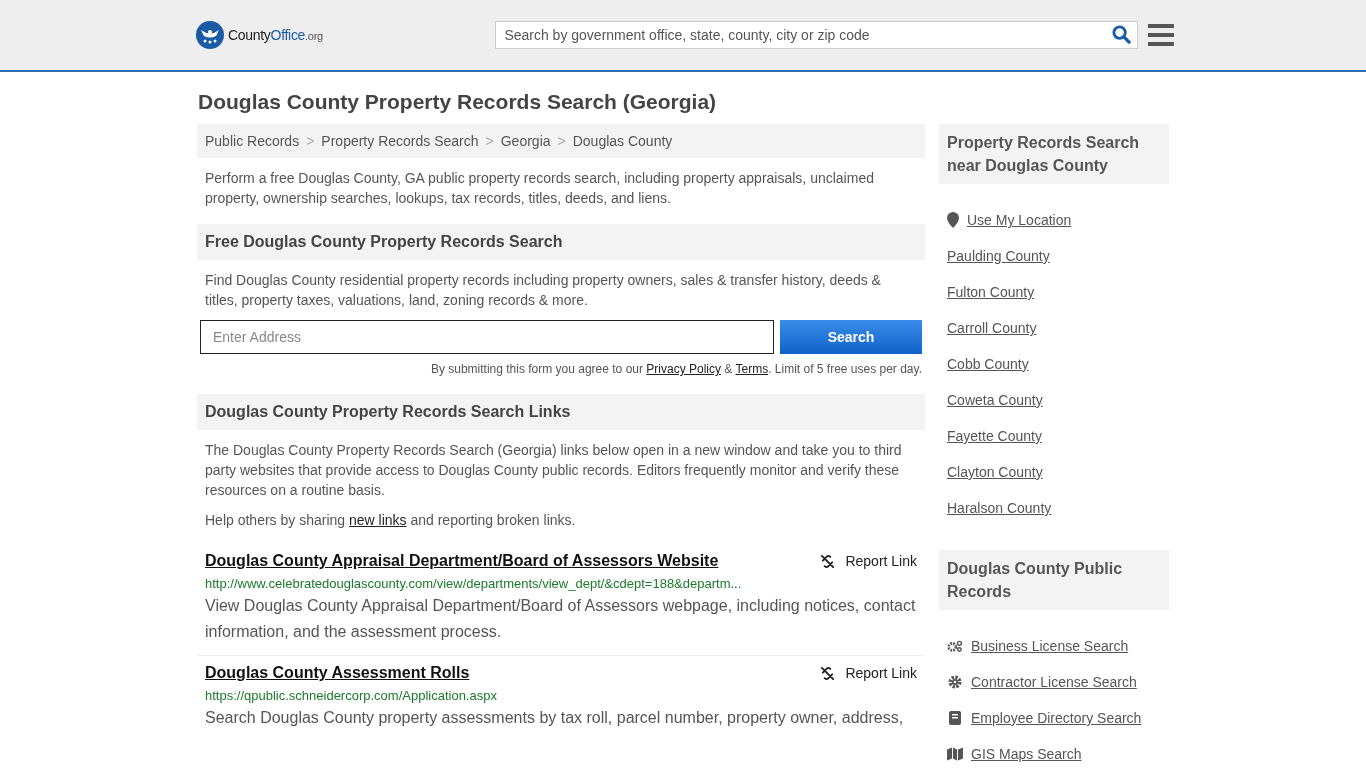 The width and height of the screenshot is (1366, 768). I want to click on resource-link: Douglas County Appraisal Department/Board of Assessors Website, so click(462, 561).